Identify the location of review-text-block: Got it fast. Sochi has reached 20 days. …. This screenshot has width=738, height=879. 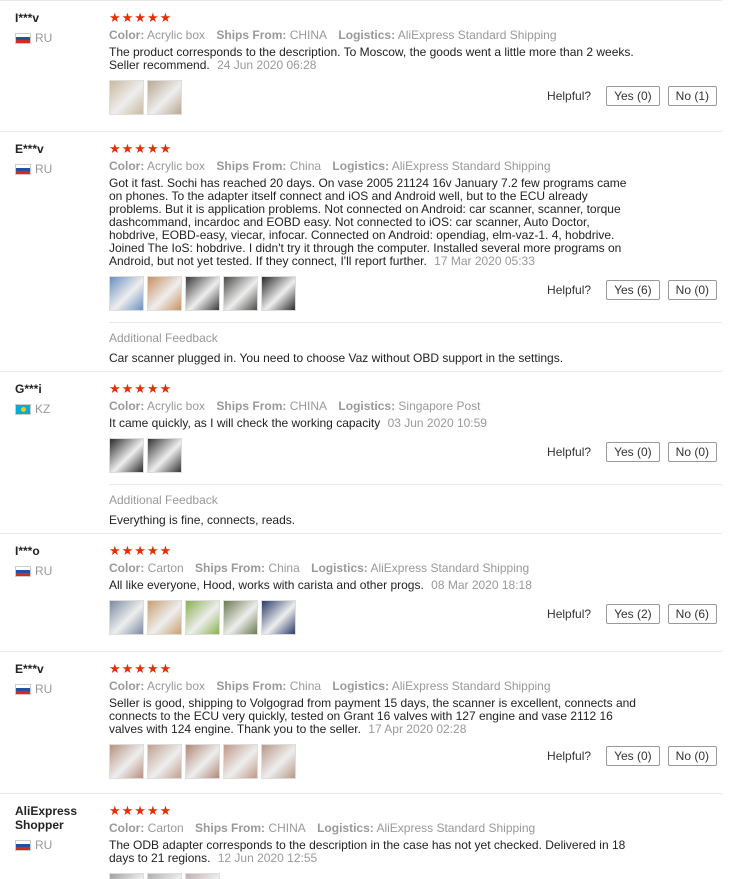
(374, 222).